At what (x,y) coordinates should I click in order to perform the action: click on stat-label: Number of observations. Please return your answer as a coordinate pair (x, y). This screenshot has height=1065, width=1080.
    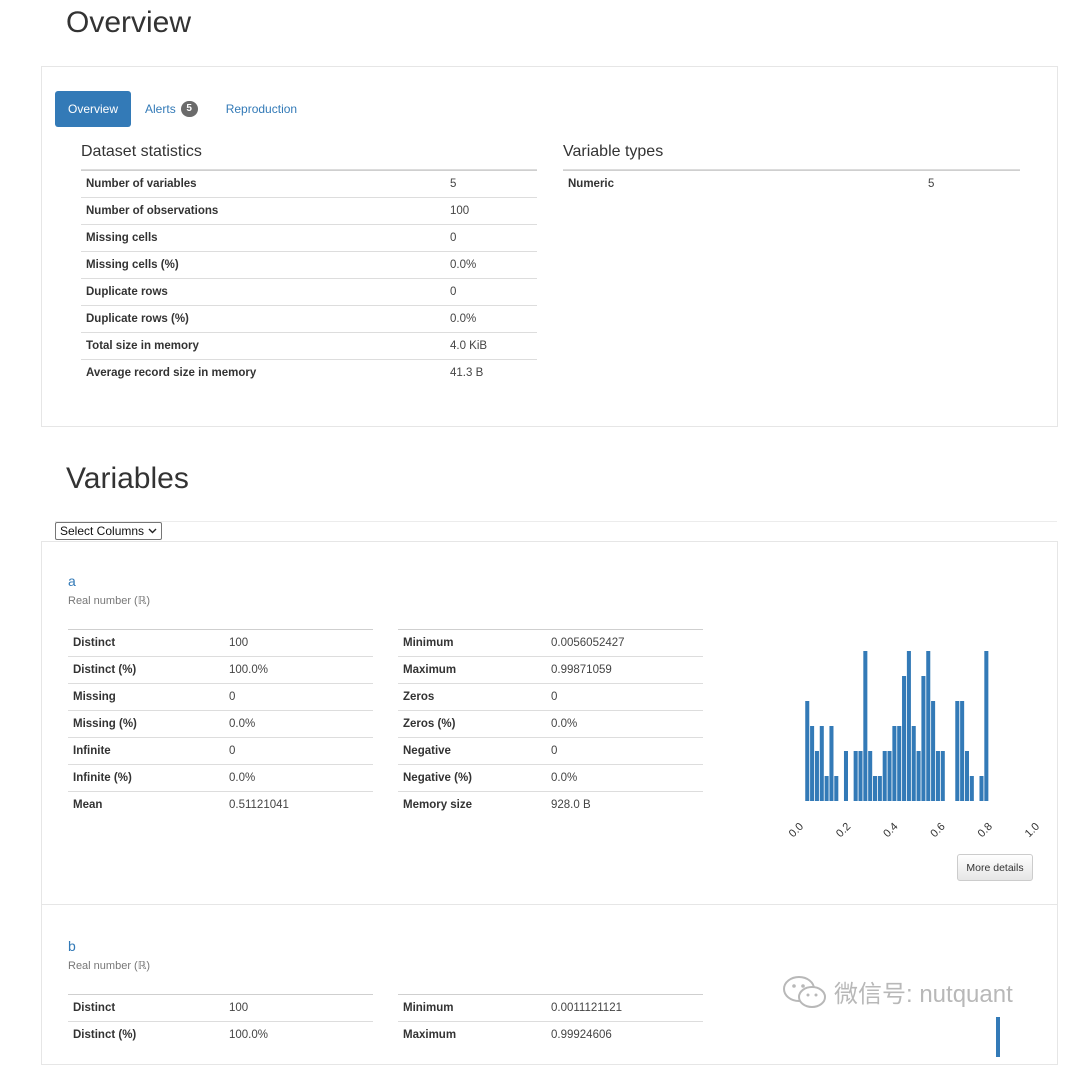
    Looking at the image, I should click on (263, 211).